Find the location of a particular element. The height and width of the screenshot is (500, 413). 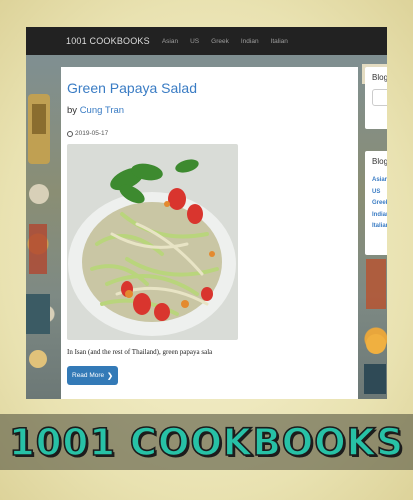

nav-link-us: US is located at coordinates (194, 41).